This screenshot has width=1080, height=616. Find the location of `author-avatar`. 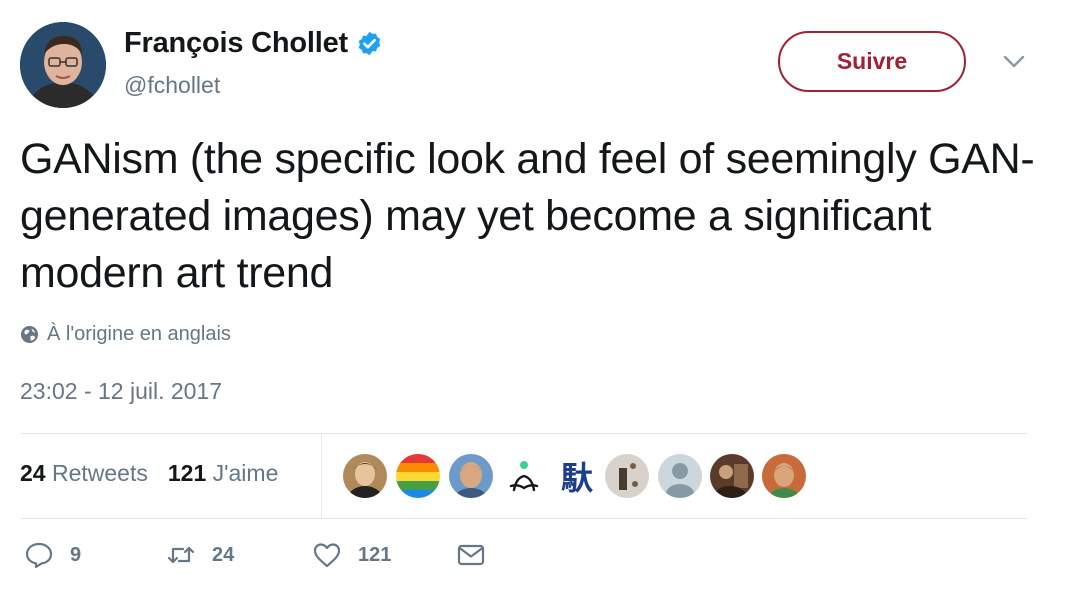

author-avatar is located at coordinates (63, 65).